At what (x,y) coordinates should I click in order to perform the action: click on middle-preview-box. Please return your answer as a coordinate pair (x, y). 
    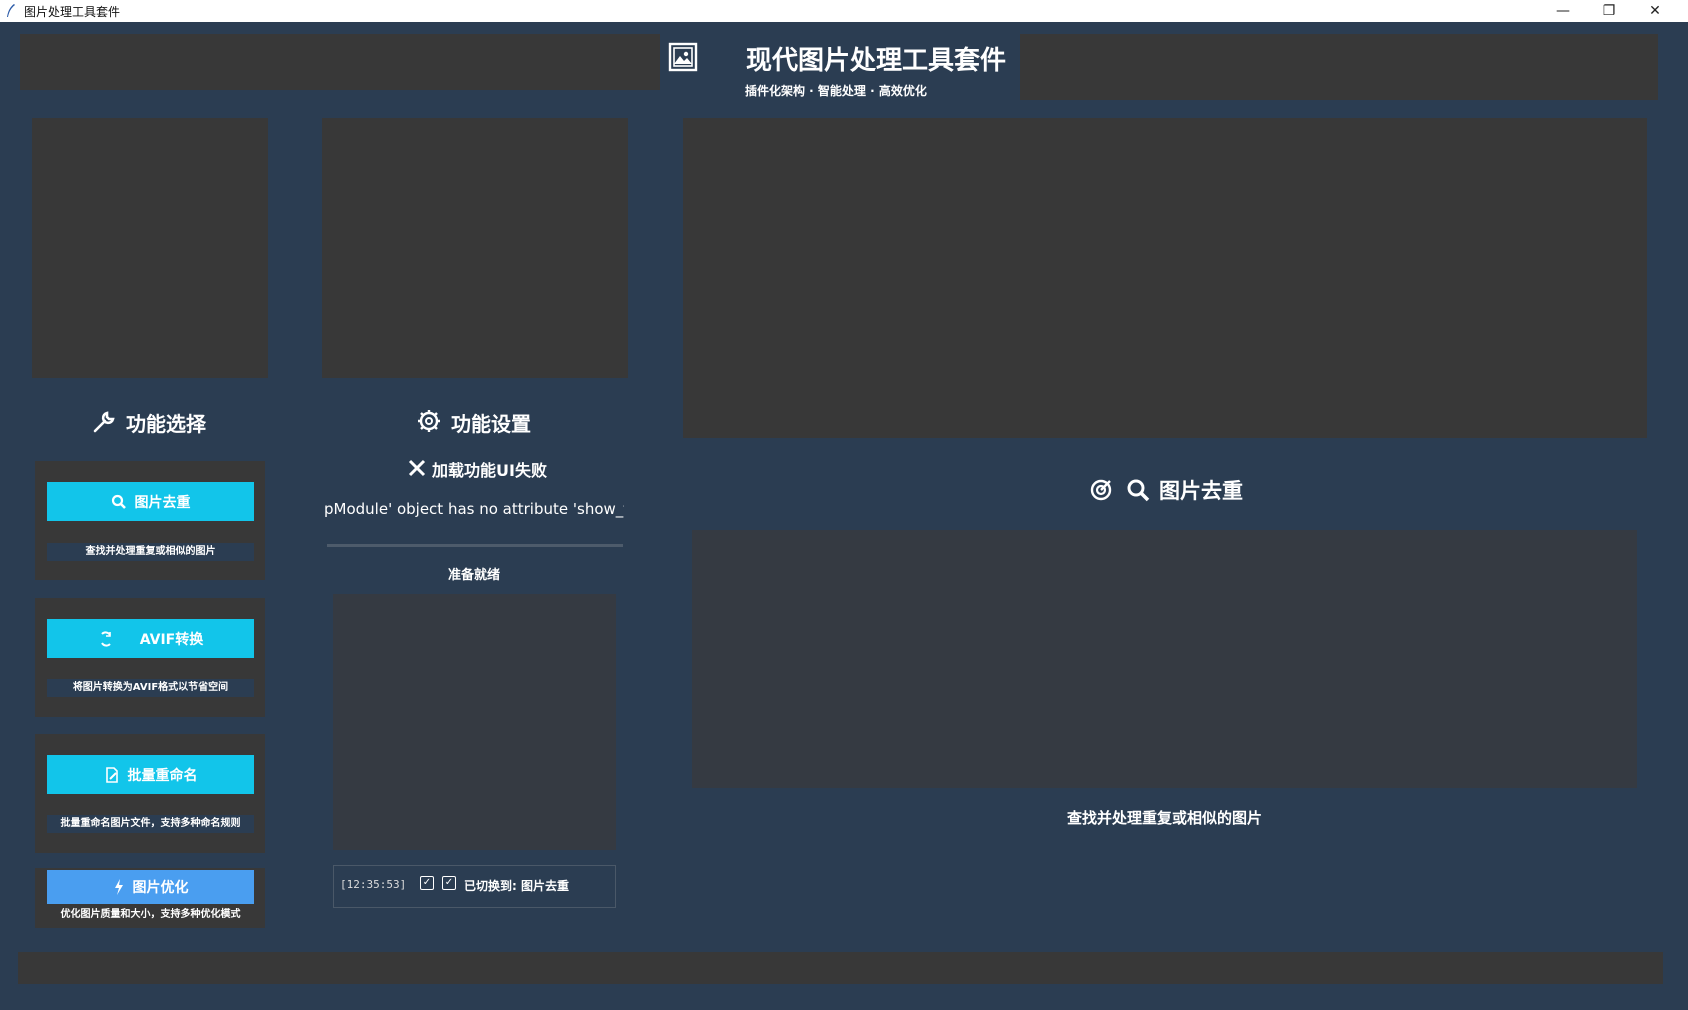
    Looking at the image, I should click on (475, 248).